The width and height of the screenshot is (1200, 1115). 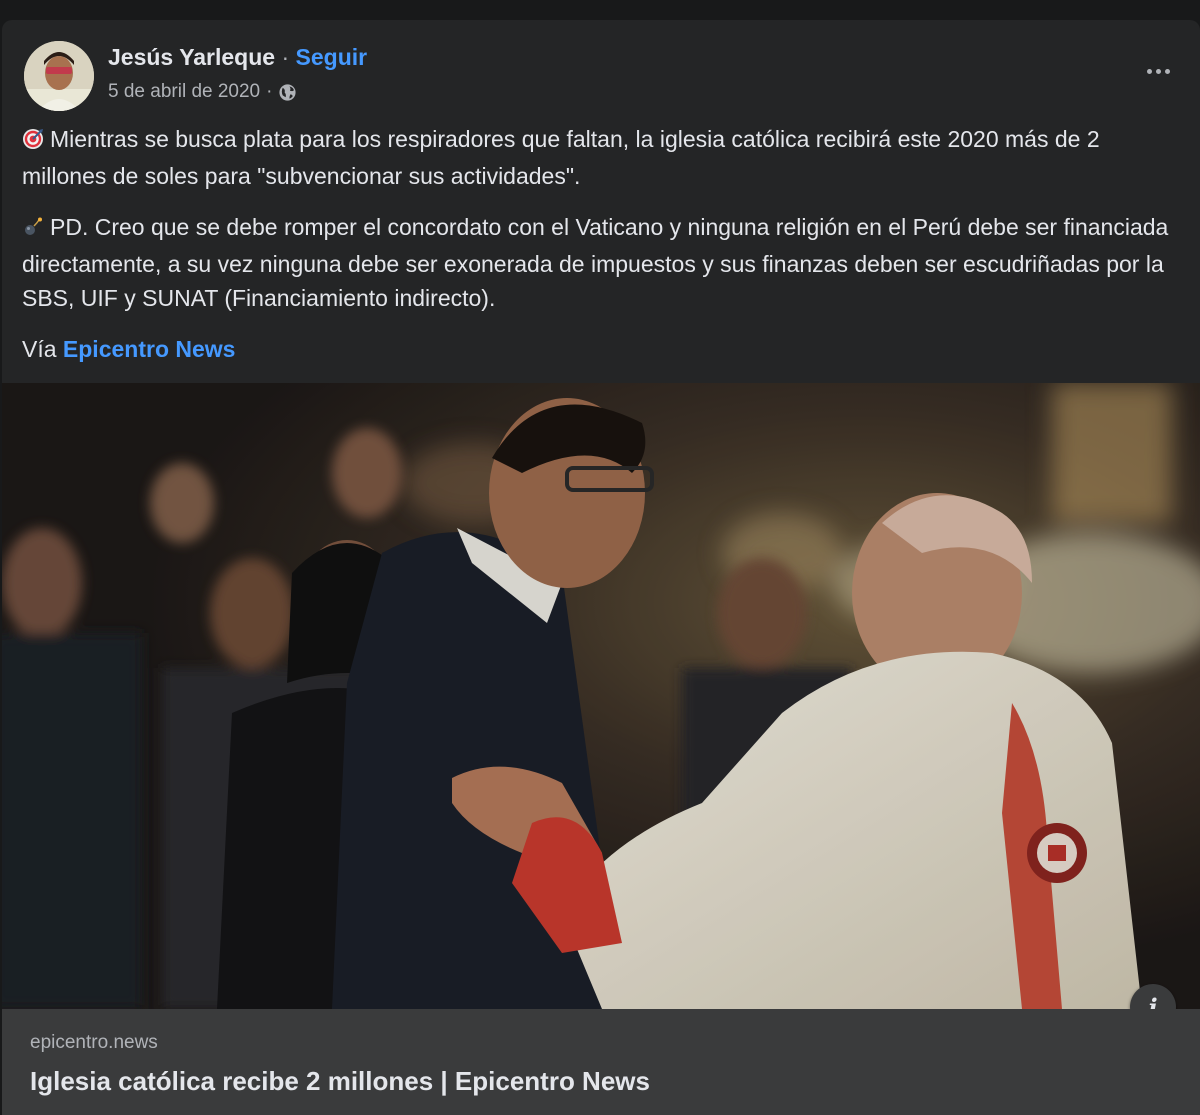 What do you see at coordinates (332, 57) in the screenshot?
I see `follow-button: Seguir` at bounding box center [332, 57].